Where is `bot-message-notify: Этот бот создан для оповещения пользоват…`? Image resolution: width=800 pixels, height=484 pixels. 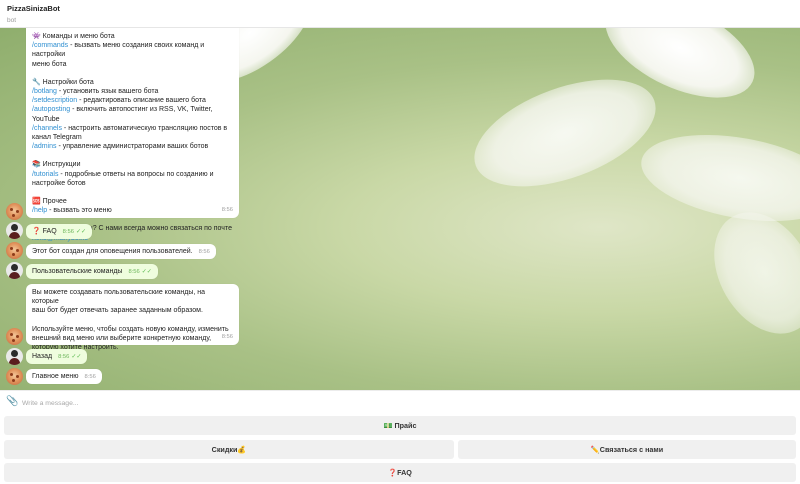
bot-message-notify: Этот бот создан для оповещения пользоват… is located at coordinates (121, 251).